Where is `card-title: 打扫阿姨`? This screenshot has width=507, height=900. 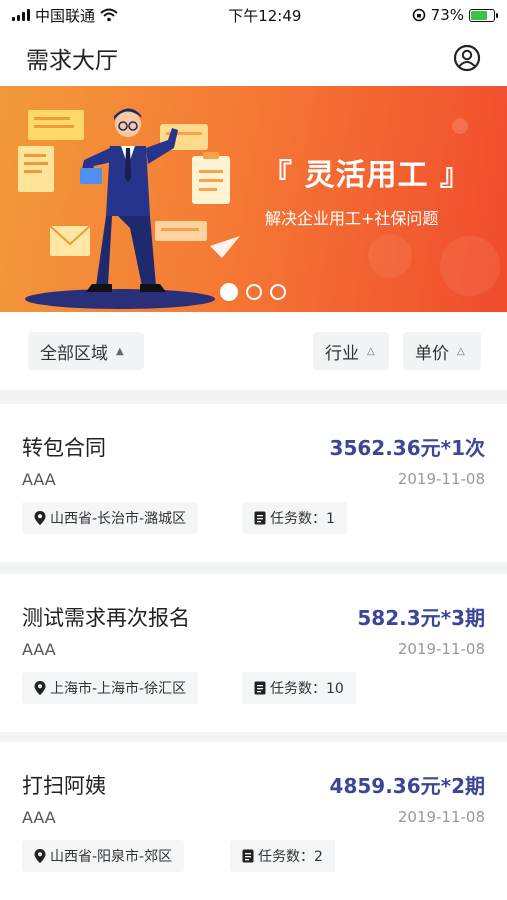
card-title: 打扫阿姨 is located at coordinates (64, 786).